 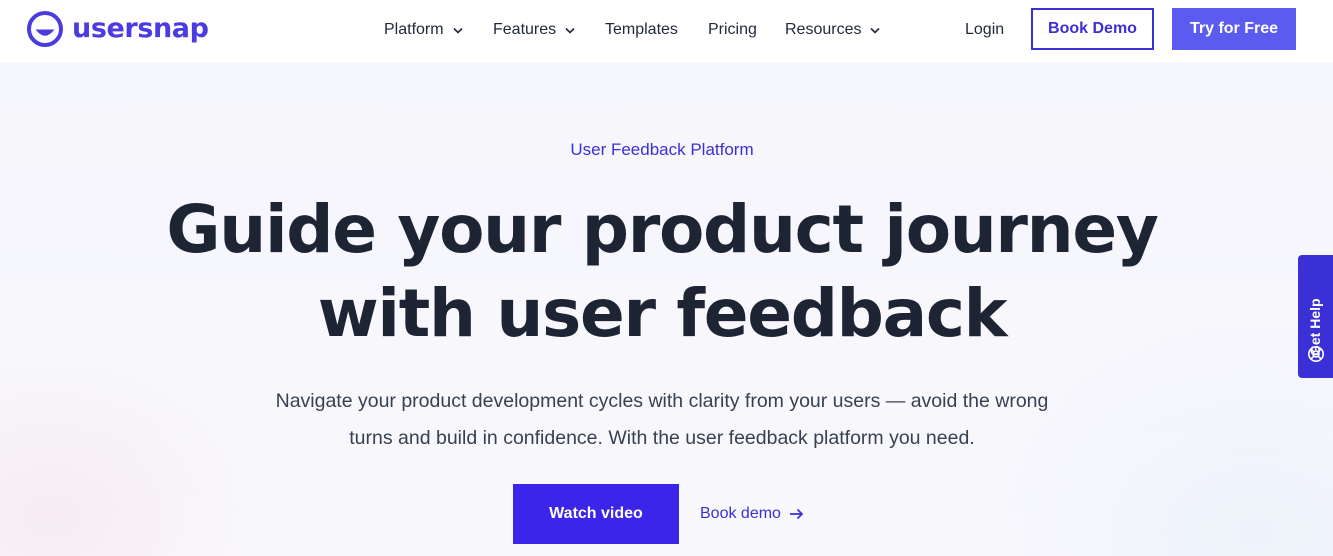 I want to click on book-demo-link-label: Book demo, so click(x=740, y=513).